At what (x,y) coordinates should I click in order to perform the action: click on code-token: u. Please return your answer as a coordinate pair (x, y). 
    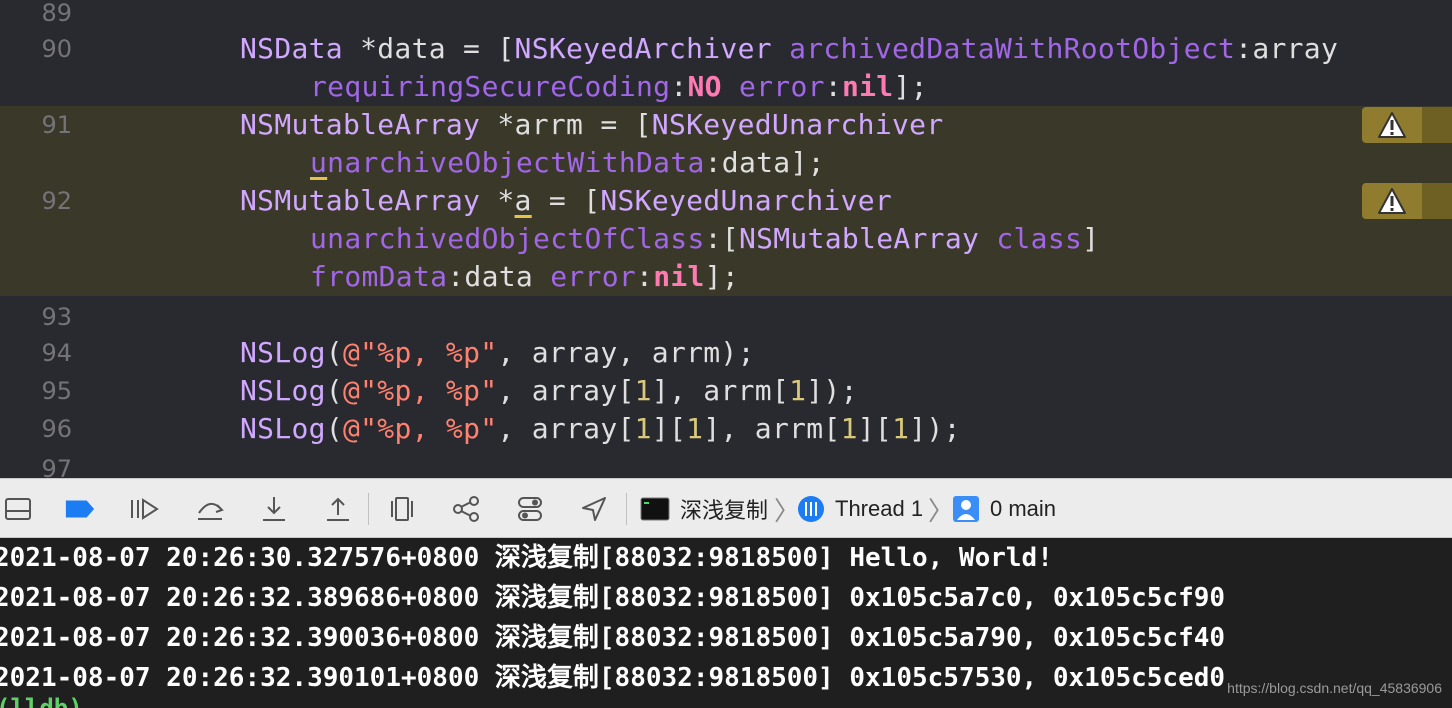
    Looking at the image, I should click on (319, 162).